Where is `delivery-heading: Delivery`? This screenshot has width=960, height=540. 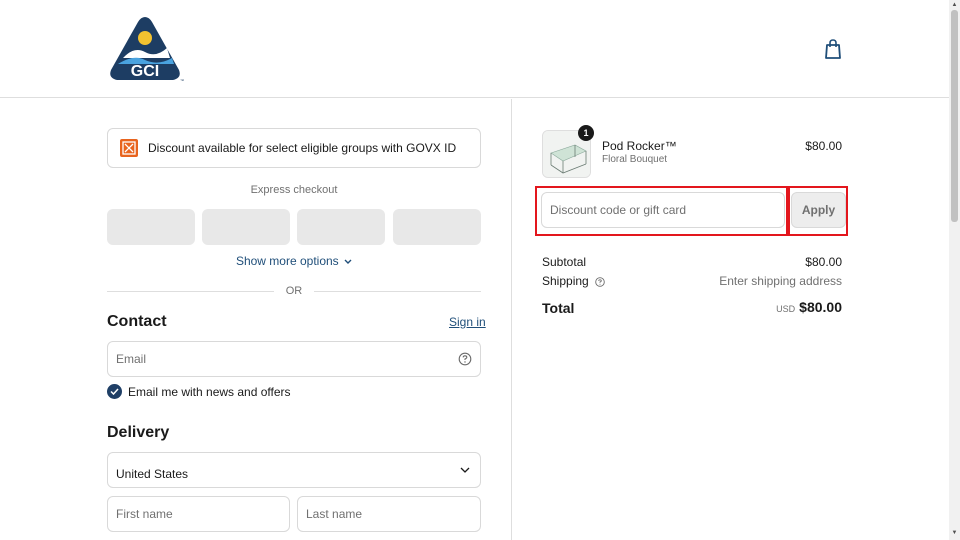 delivery-heading: Delivery is located at coordinates (138, 432).